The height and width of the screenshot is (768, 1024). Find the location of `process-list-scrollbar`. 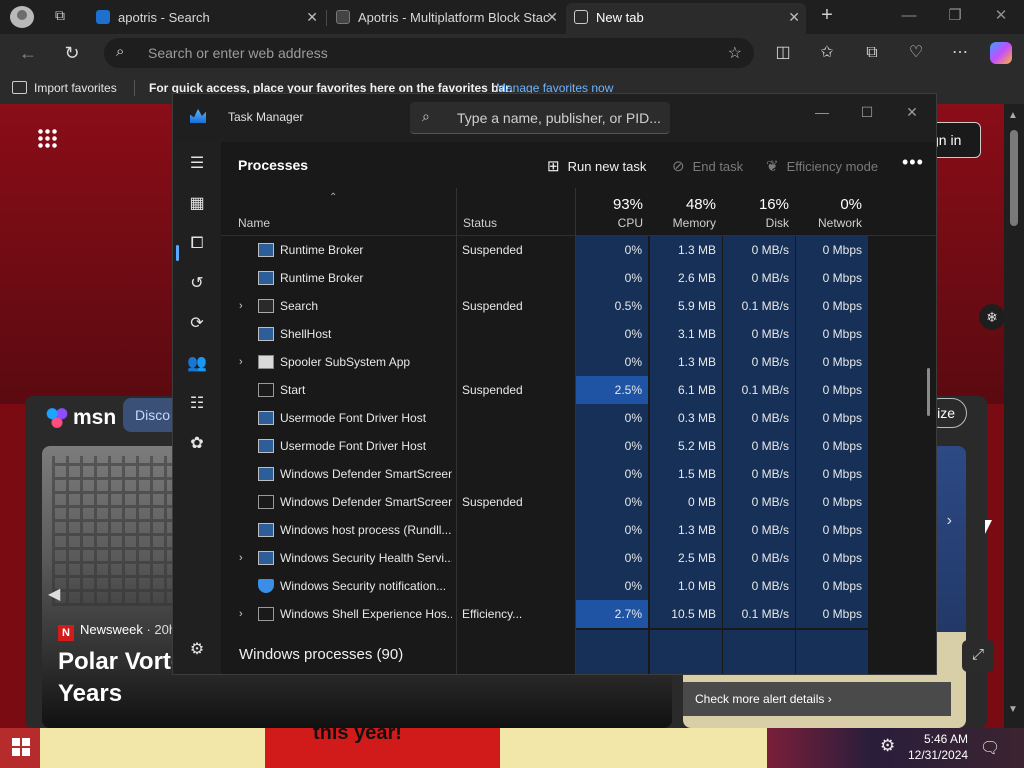

process-list-scrollbar is located at coordinates (928, 392).